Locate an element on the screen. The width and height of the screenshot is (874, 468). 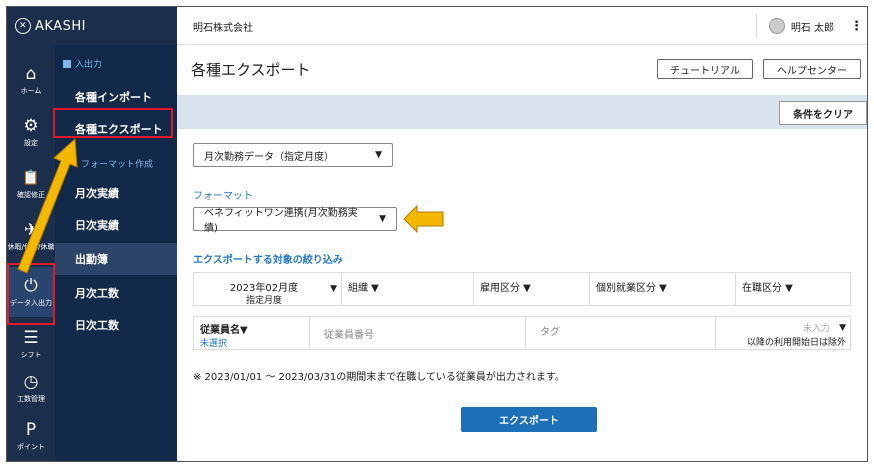
arrow-up-icon is located at coordinates (47, 205).